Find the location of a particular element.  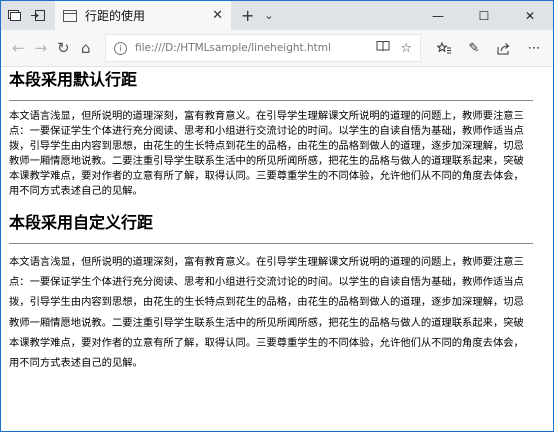

share-icon is located at coordinates (504, 48).